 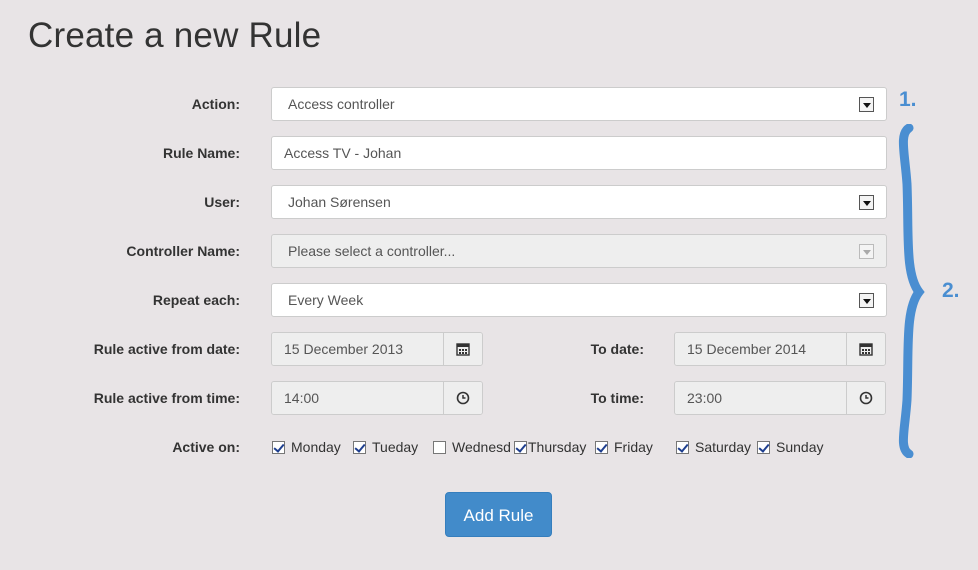 What do you see at coordinates (357, 349) in the screenshot?
I see `from-date-value: 15 December 2013` at bounding box center [357, 349].